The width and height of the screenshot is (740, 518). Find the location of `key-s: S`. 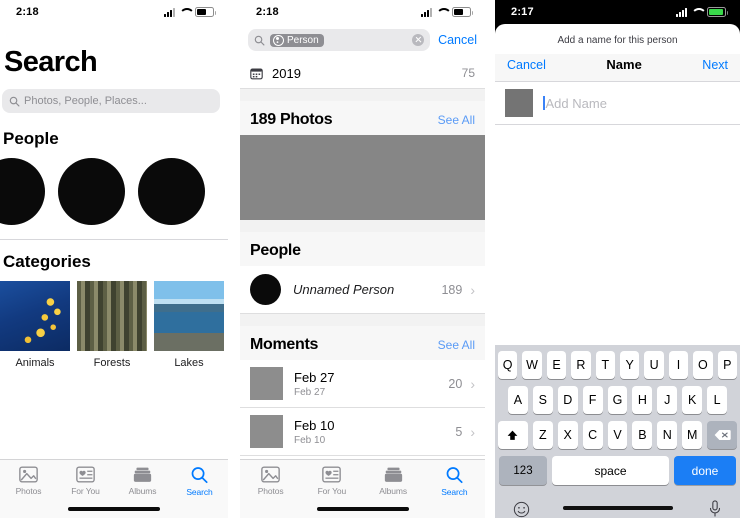

key-s: S is located at coordinates (542, 400).